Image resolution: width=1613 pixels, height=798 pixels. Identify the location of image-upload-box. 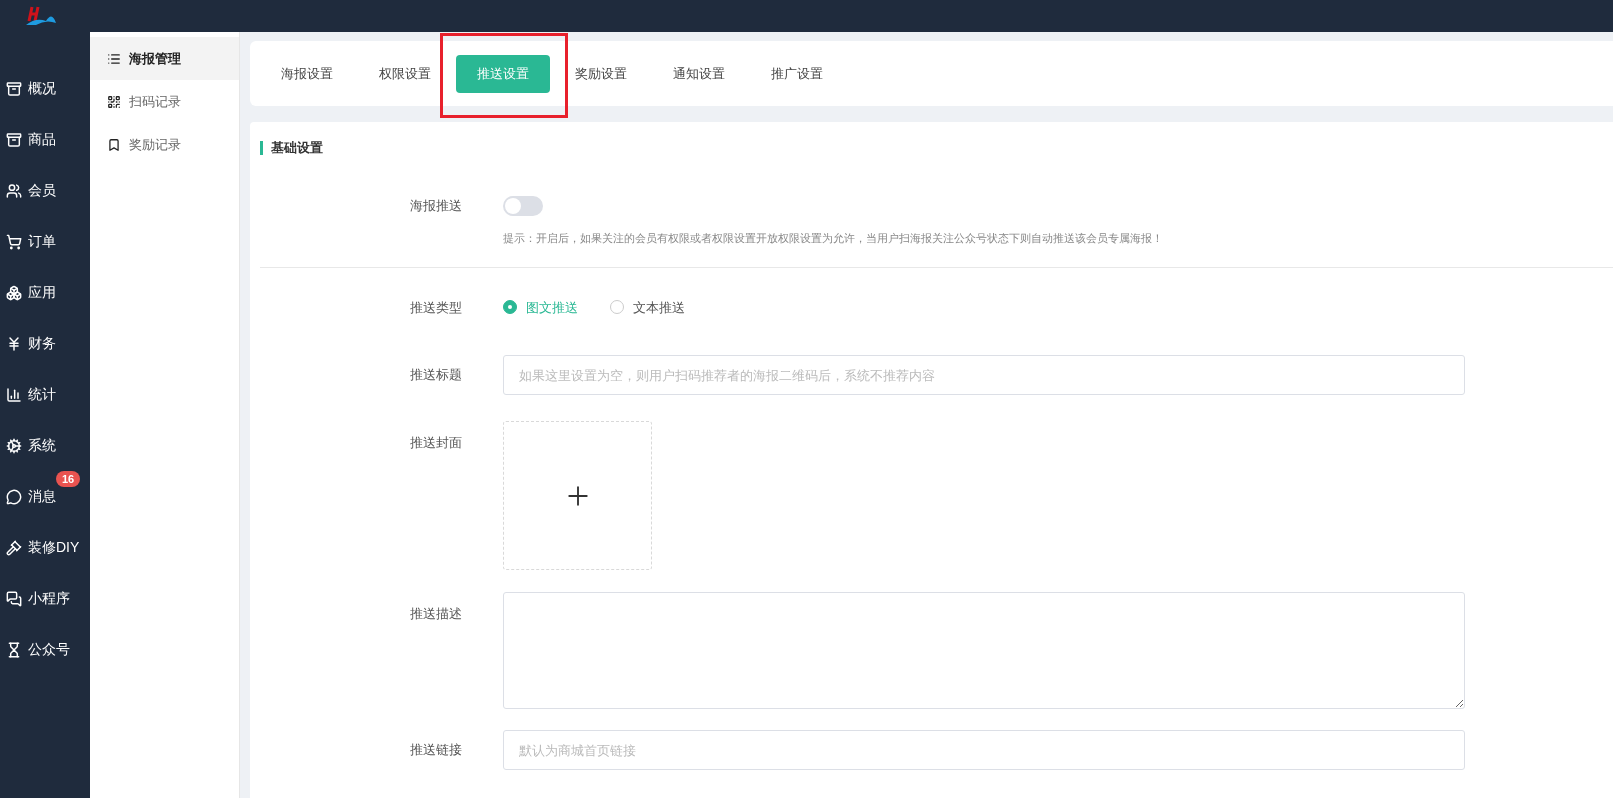
(577, 495).